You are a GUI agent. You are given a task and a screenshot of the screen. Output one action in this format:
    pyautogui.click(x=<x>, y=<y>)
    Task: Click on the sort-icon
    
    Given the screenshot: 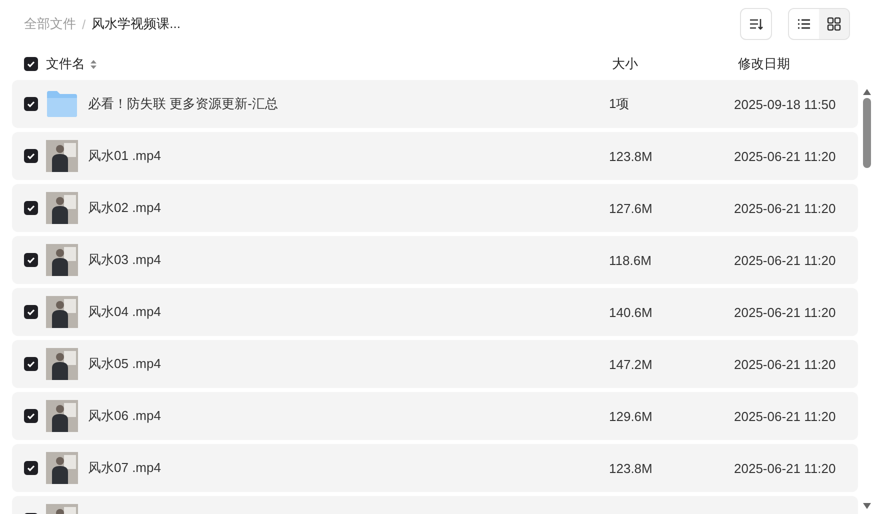 What is the action you would take?
    pyautogui.click(x=756, y=24)
    